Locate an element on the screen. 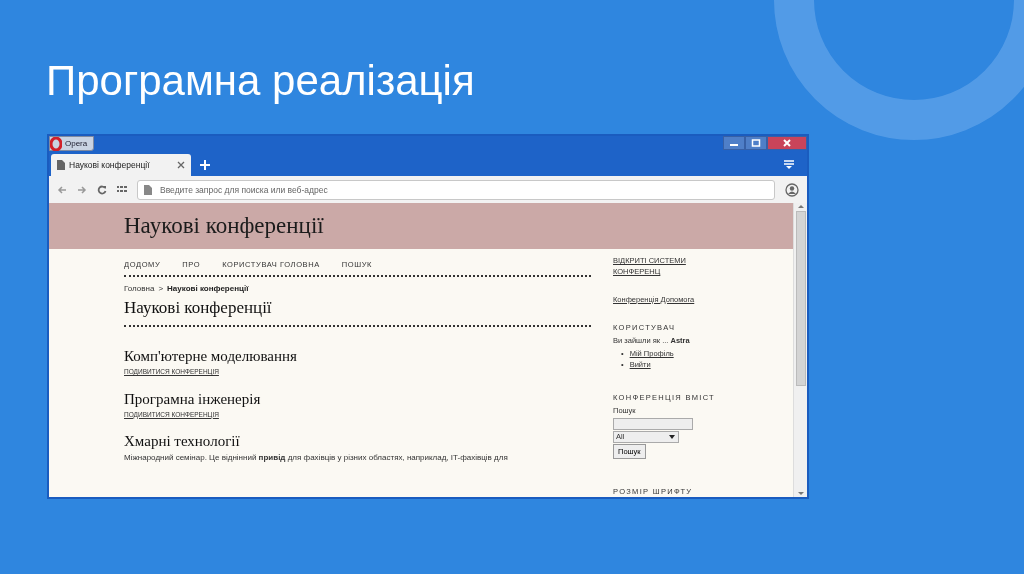  opera-menu-button: Opera is located at coordinates (72, 144).